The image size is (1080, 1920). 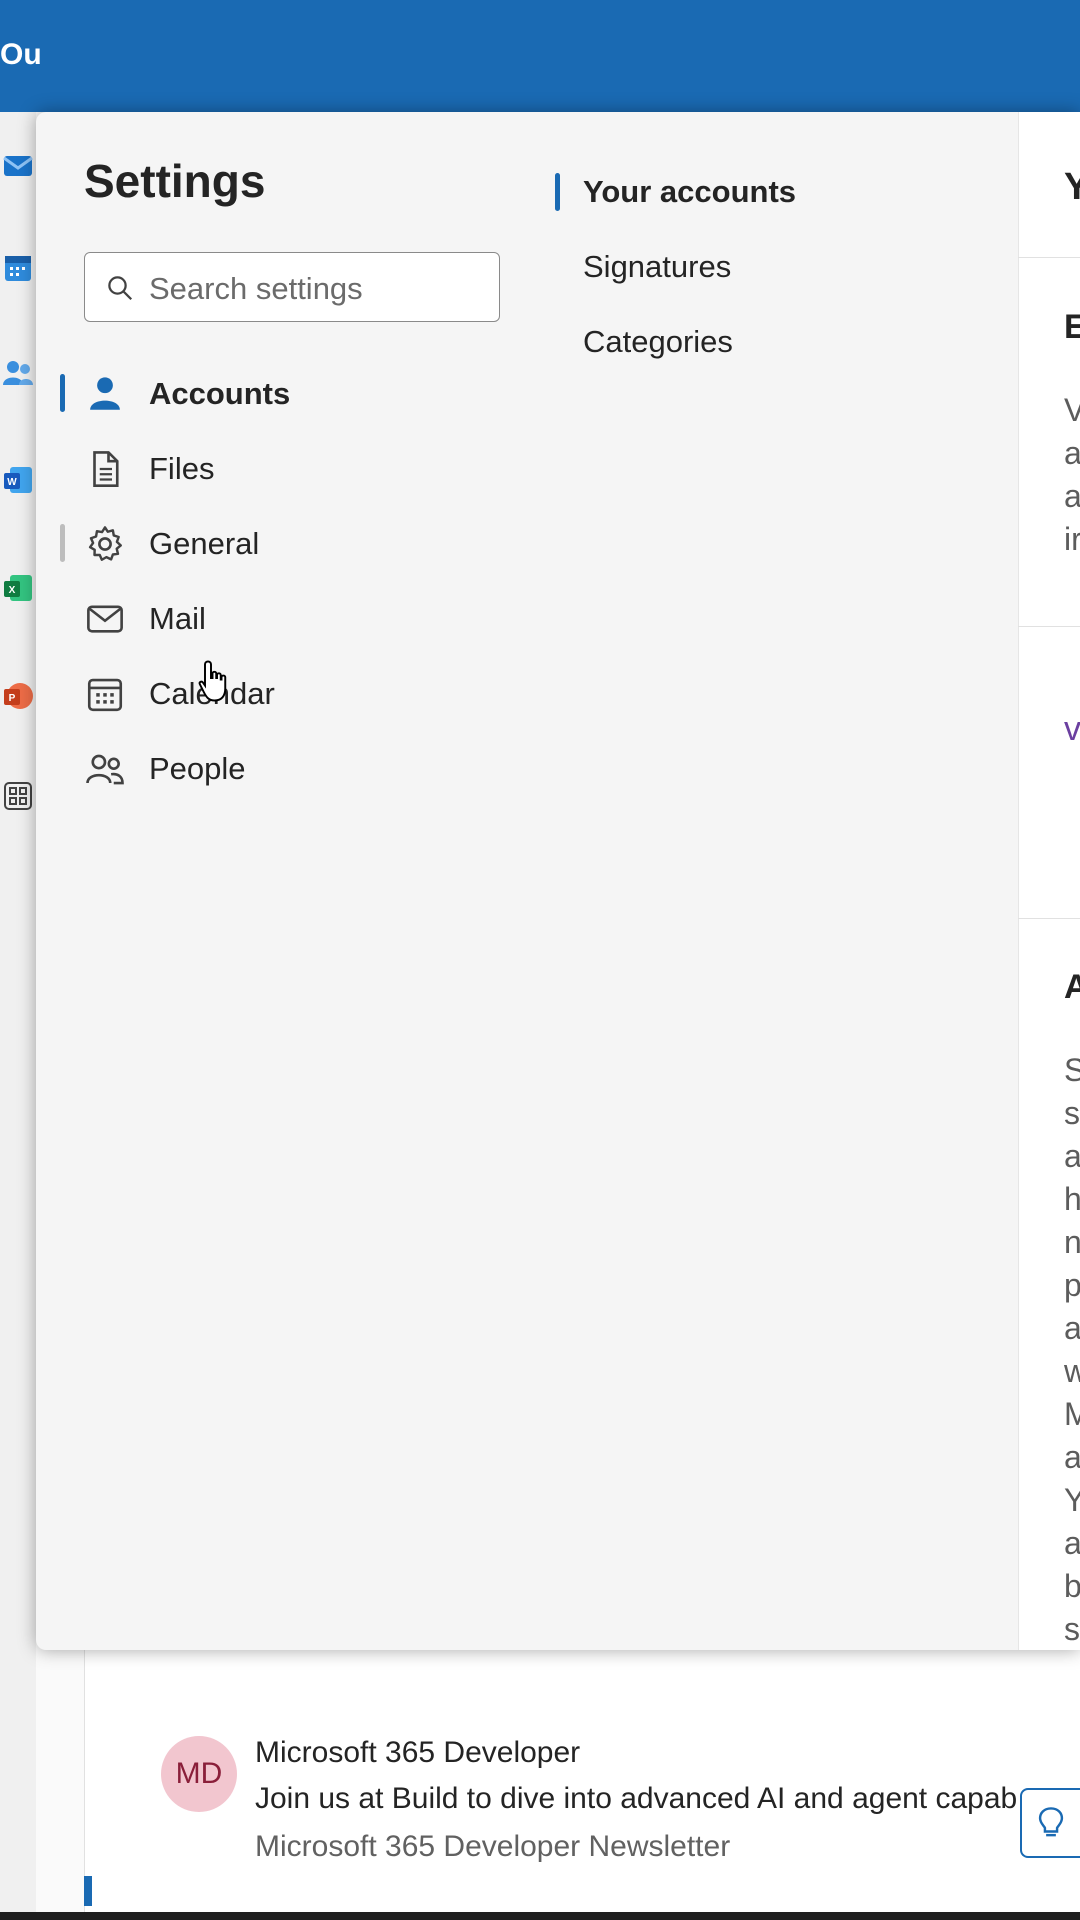 What do you see at coordinates (1072, 327) in the screenshot?
I see `section-heading: E` at bounding box center [1072, 327].